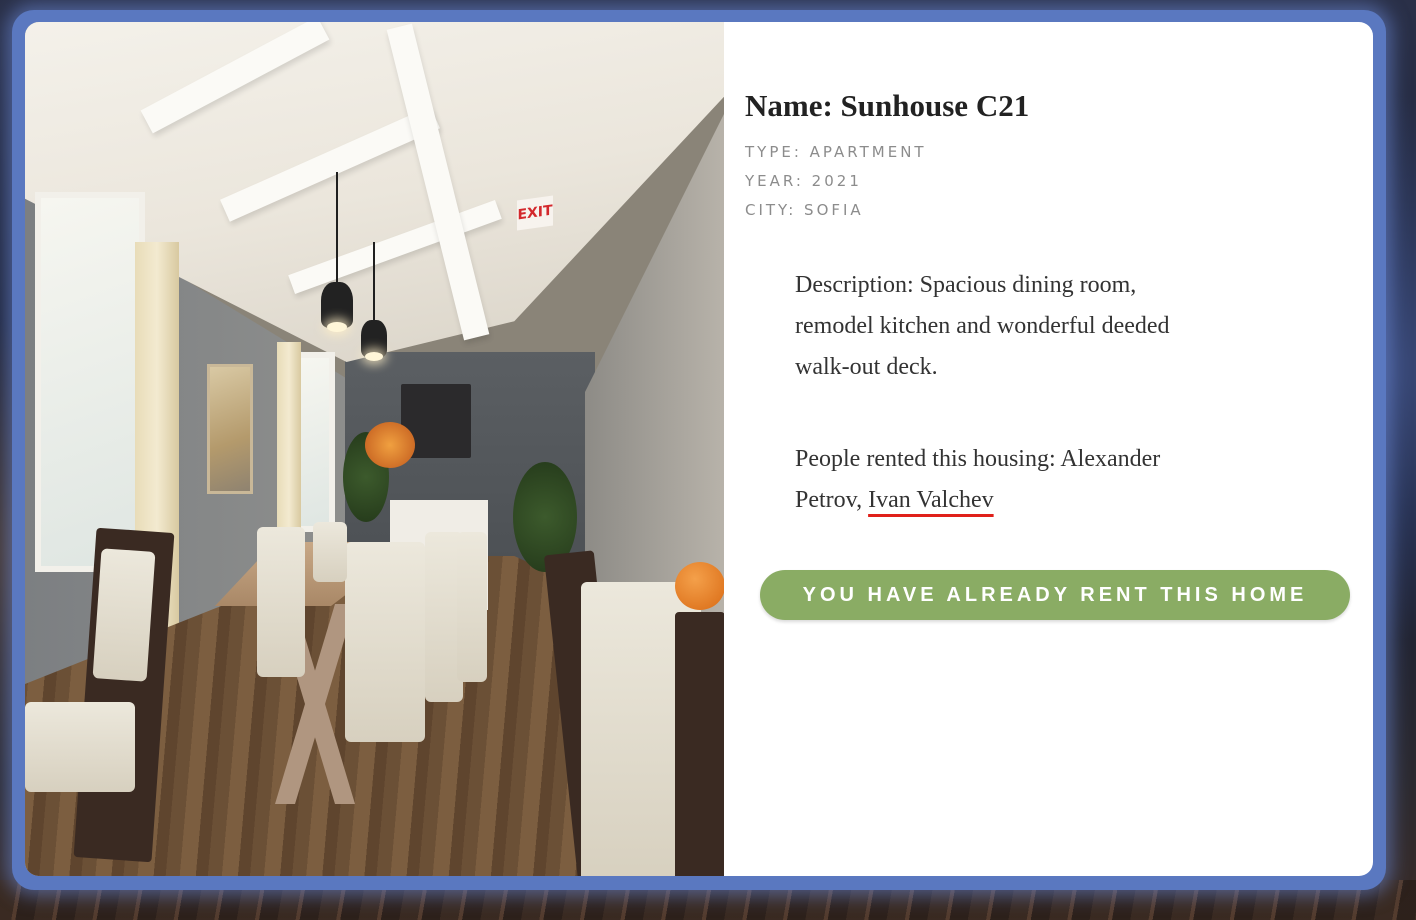 This screenshot has width=1416, height=920. Describe the element at coordinates (124, 615) in the screenshot. I see `photo-armchair-cushion` at that location.